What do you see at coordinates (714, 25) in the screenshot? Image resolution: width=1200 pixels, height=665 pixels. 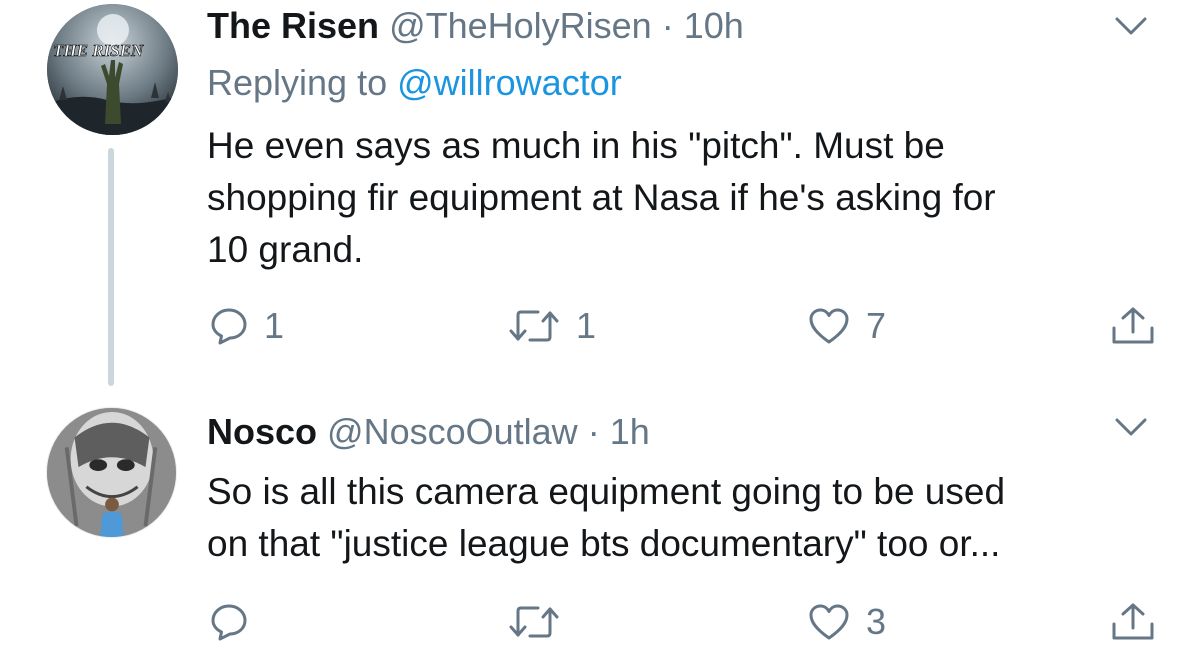 I see `timestamp: 10h` at bounding box center [714, 25].